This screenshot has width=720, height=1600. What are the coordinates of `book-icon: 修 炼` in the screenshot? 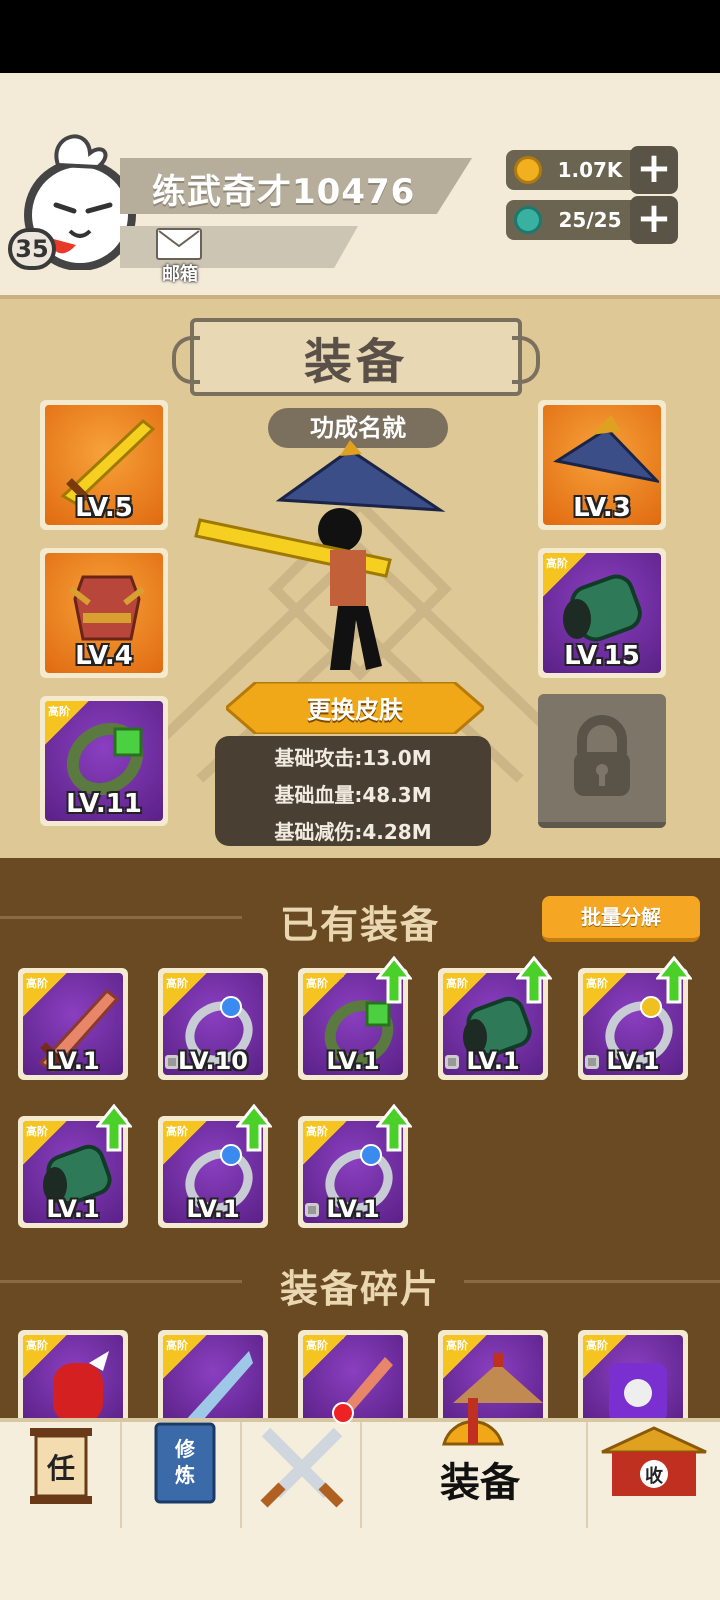 It's located at (185, 1463).